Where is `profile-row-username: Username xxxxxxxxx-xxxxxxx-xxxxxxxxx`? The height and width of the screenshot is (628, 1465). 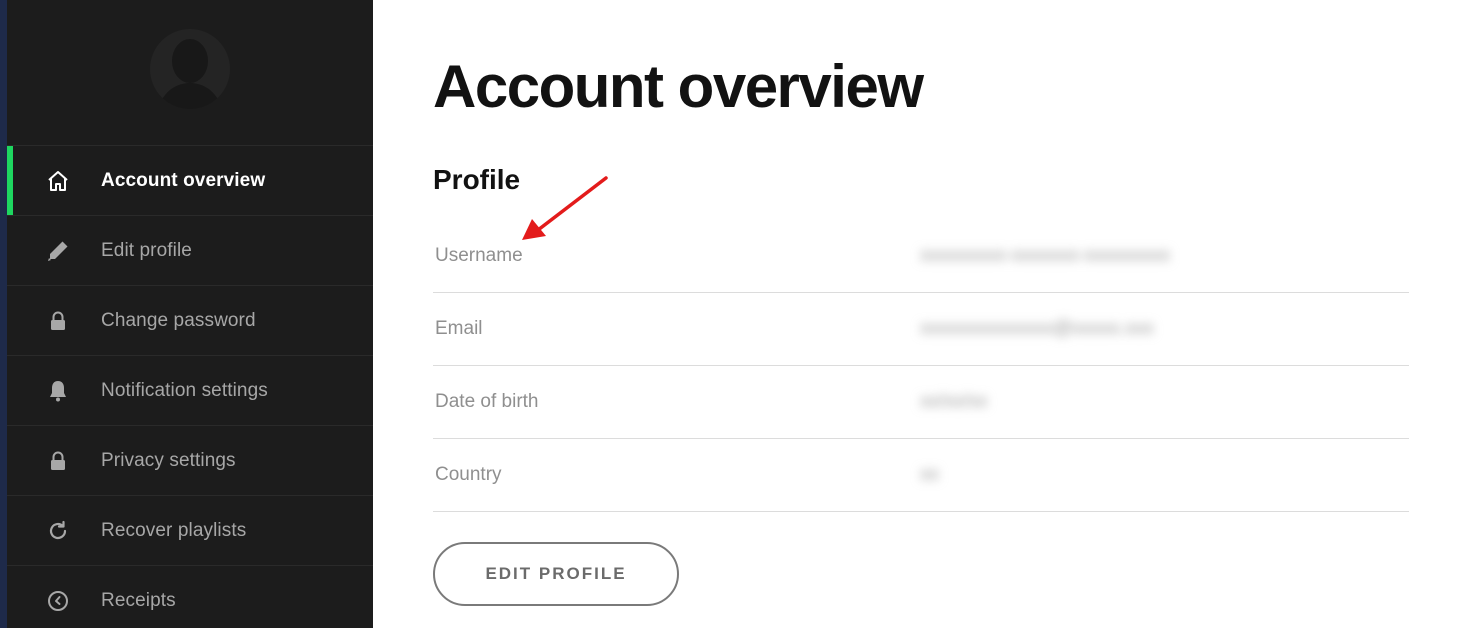 profile-row-username: Username xxxxxxxxx-xxxxxxx-xxxxxxxxx is located at coordinates (921, 256).